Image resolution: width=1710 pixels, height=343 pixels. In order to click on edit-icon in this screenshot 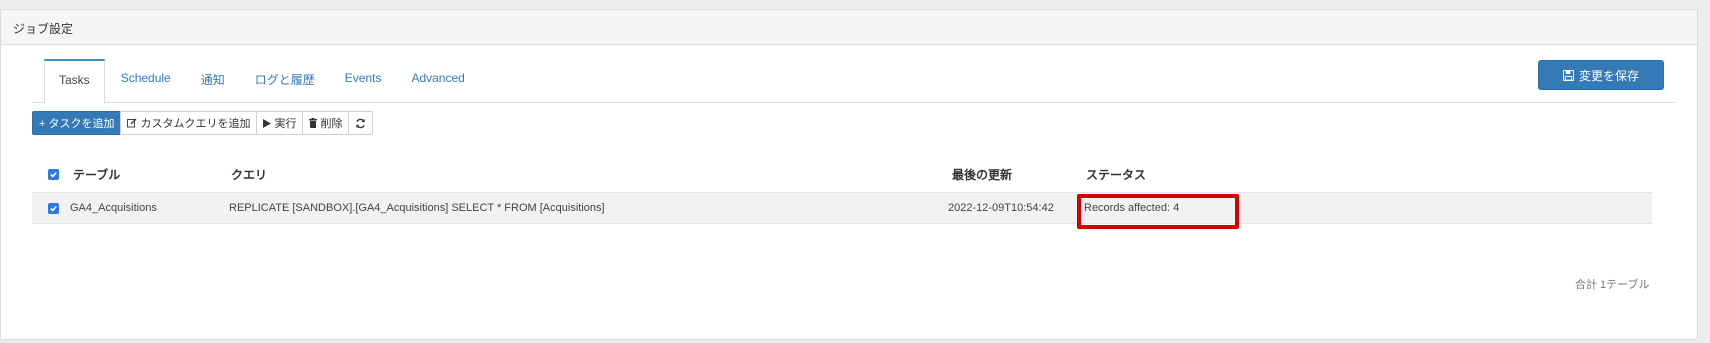, I will do `click(132, 123)`.